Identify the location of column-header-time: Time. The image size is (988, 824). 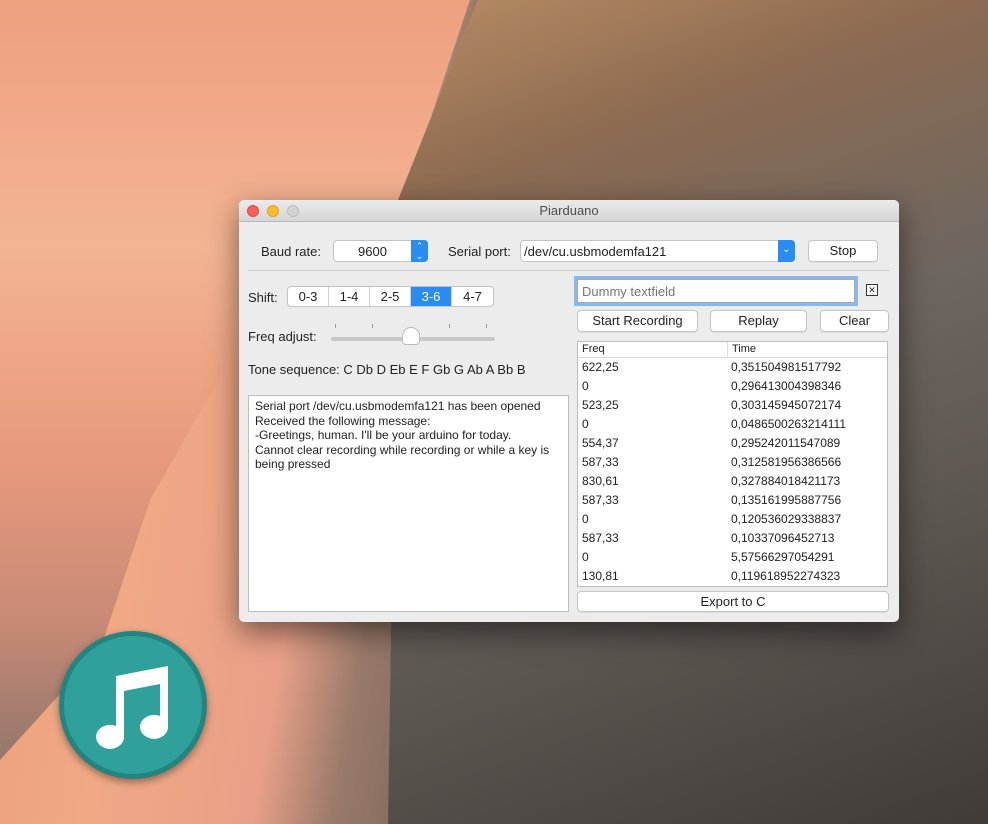
(741, 349).